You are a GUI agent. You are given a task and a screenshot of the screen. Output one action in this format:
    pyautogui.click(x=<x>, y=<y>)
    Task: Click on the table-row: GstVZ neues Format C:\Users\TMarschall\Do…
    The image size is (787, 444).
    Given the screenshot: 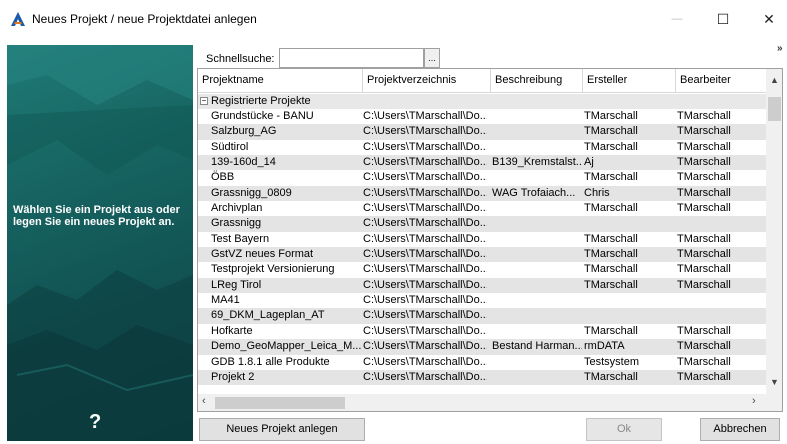 What is the action you would take?
    pyautogui.click(x=482, y=255)
    